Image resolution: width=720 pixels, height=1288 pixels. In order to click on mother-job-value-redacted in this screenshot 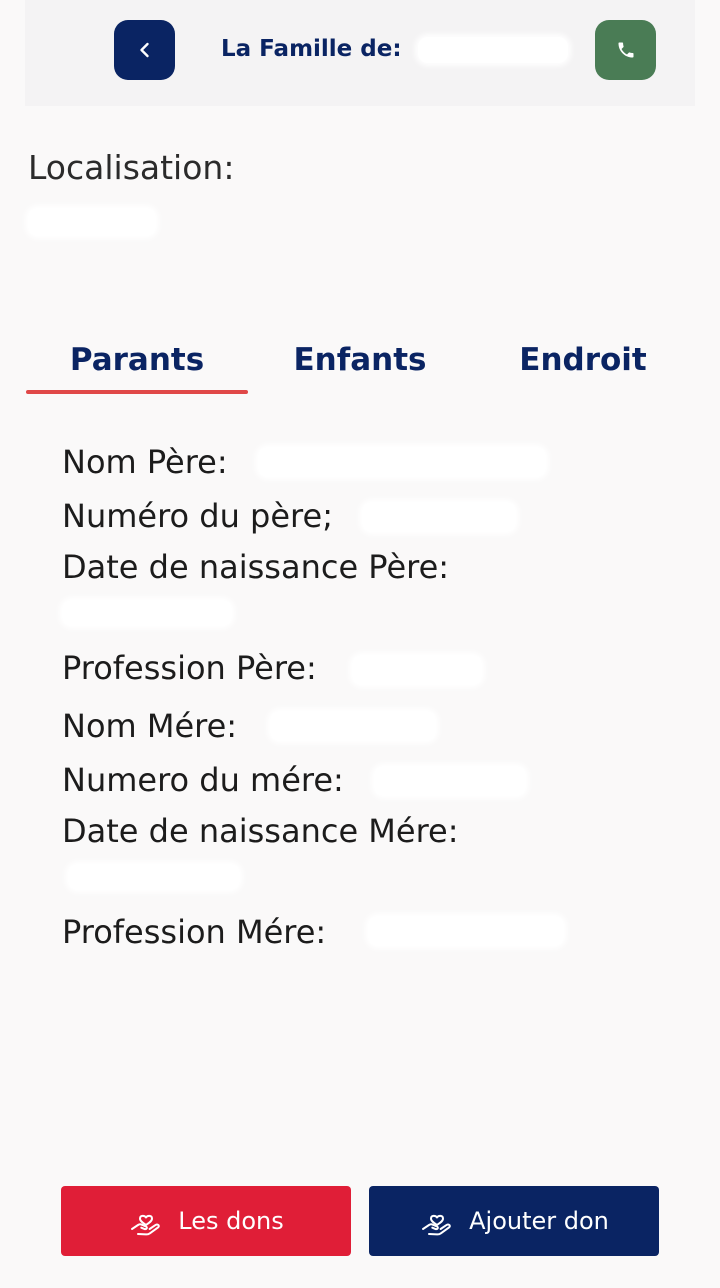, I will do `click(466, 931)`.